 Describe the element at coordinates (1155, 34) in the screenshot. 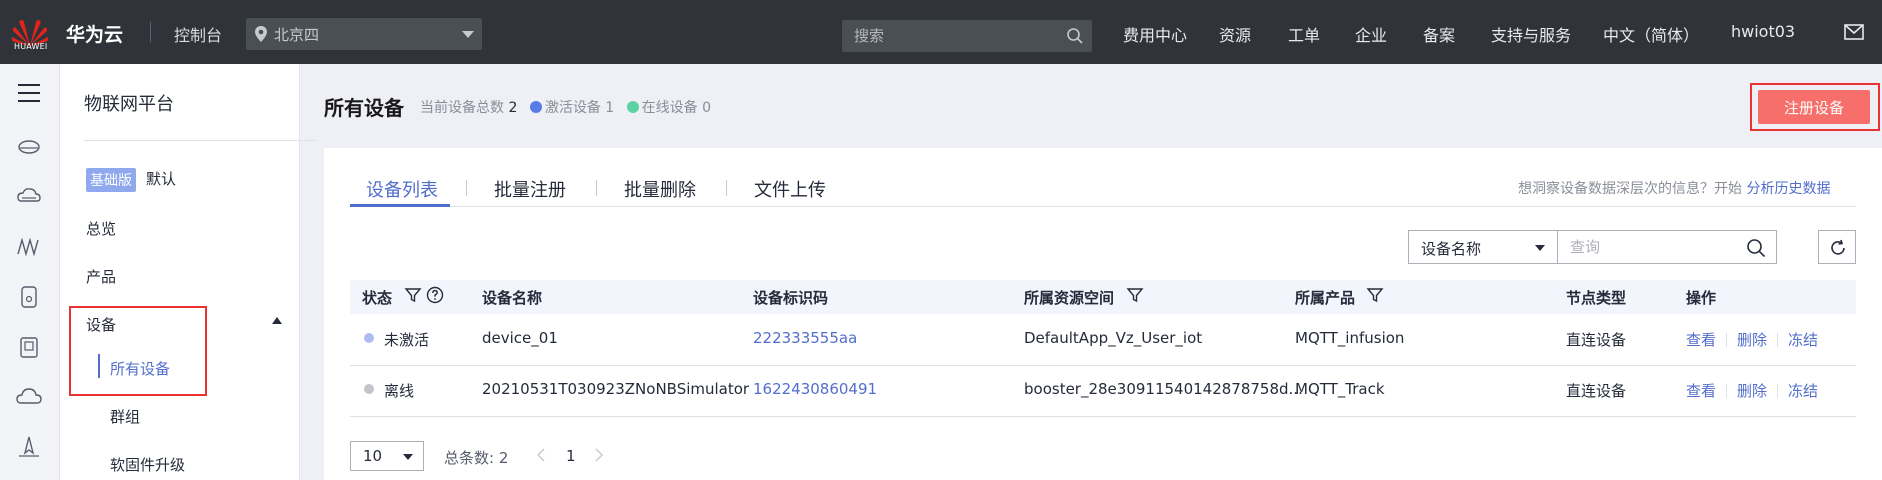

I see `nav-billing: 费用中心` at that location.